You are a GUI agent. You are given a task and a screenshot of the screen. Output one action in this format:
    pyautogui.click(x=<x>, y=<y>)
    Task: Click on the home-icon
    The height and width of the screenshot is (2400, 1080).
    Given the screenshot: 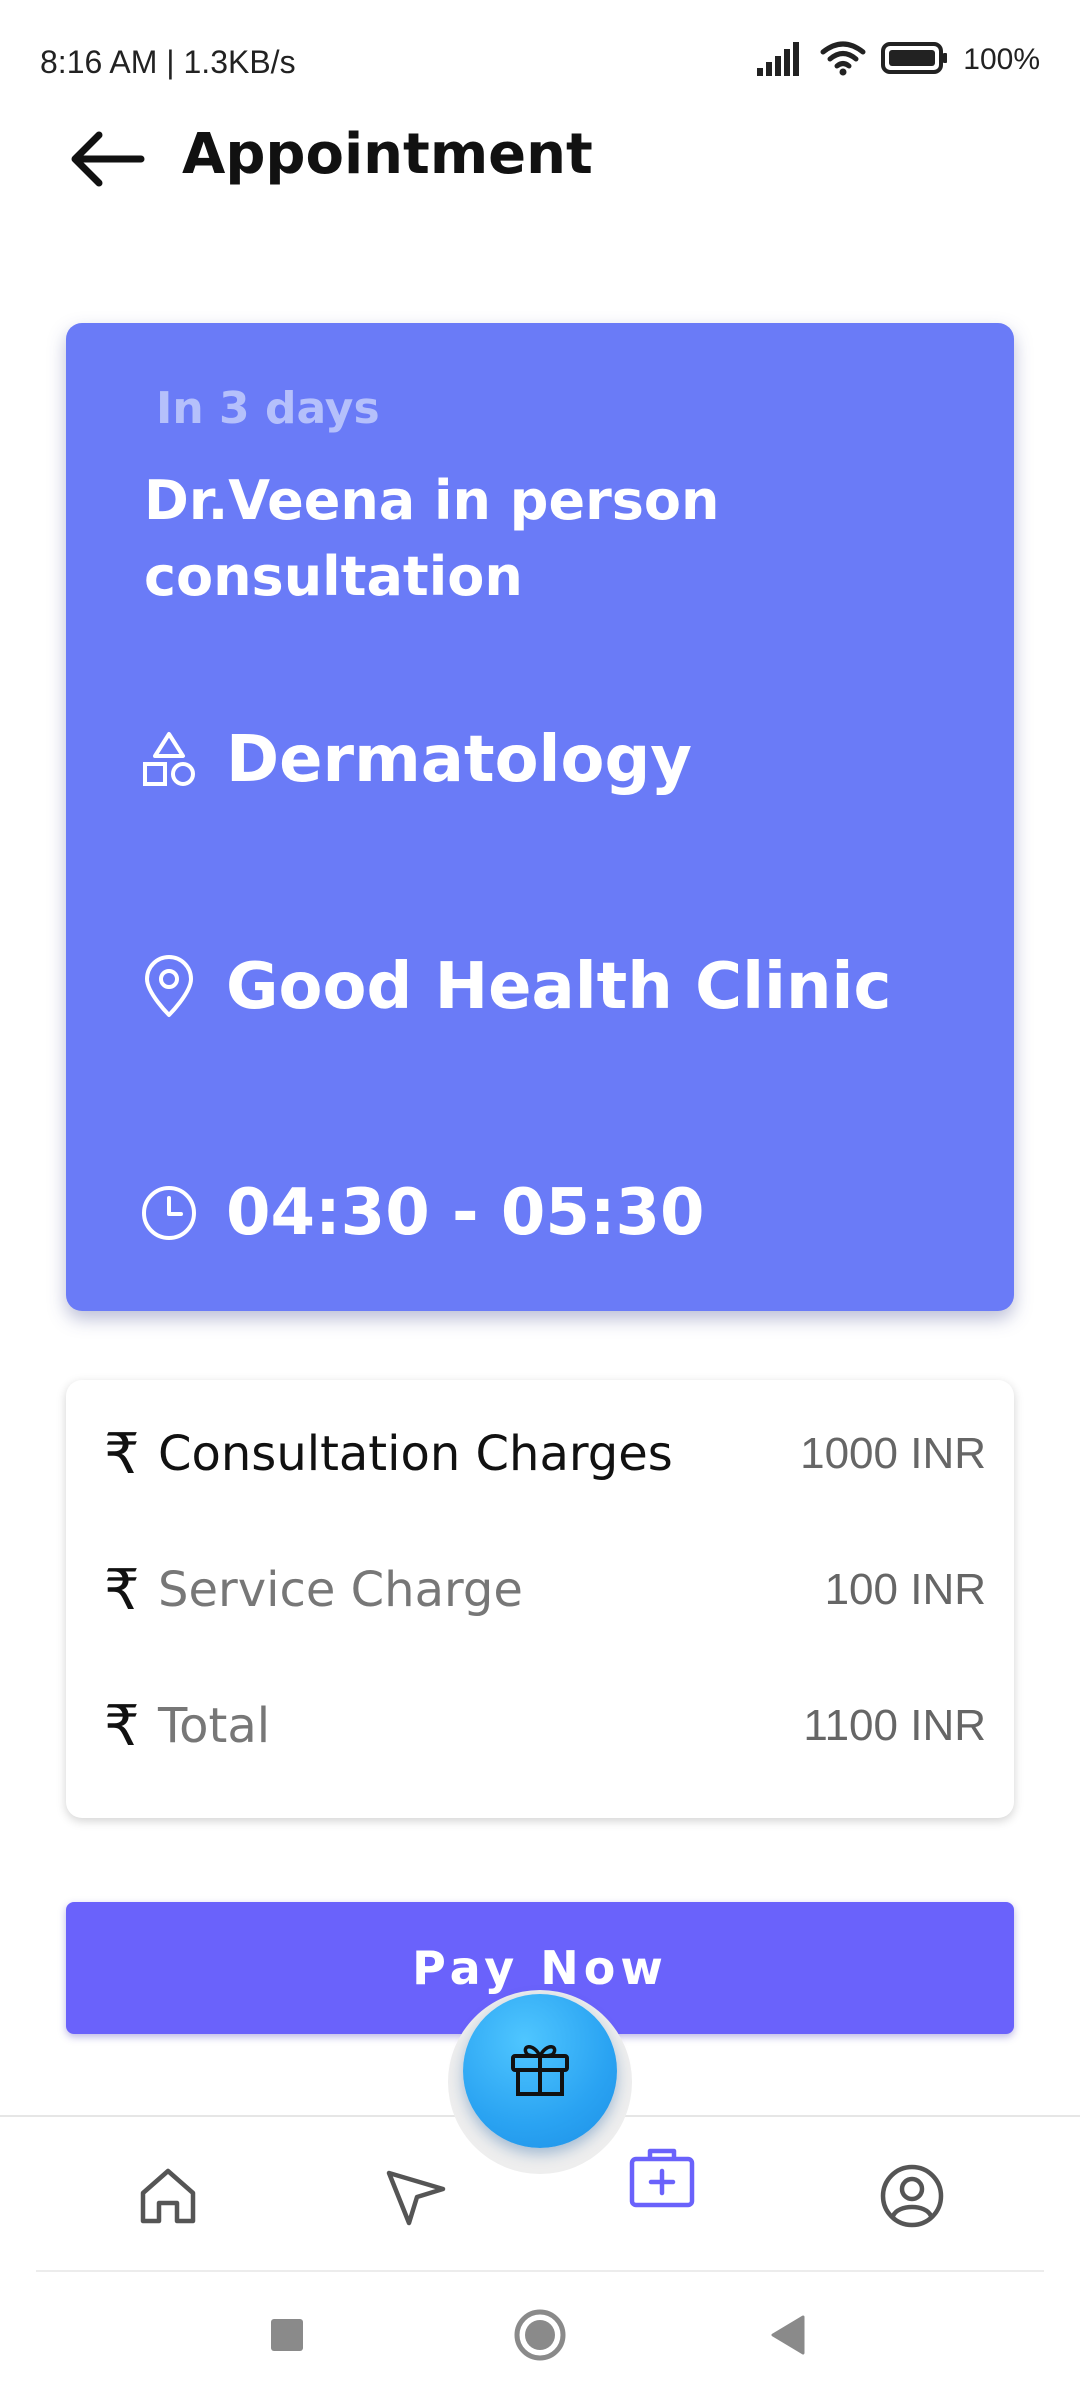 What is the action you would take?
    pyautogui.click(x=168, y=2198)
    